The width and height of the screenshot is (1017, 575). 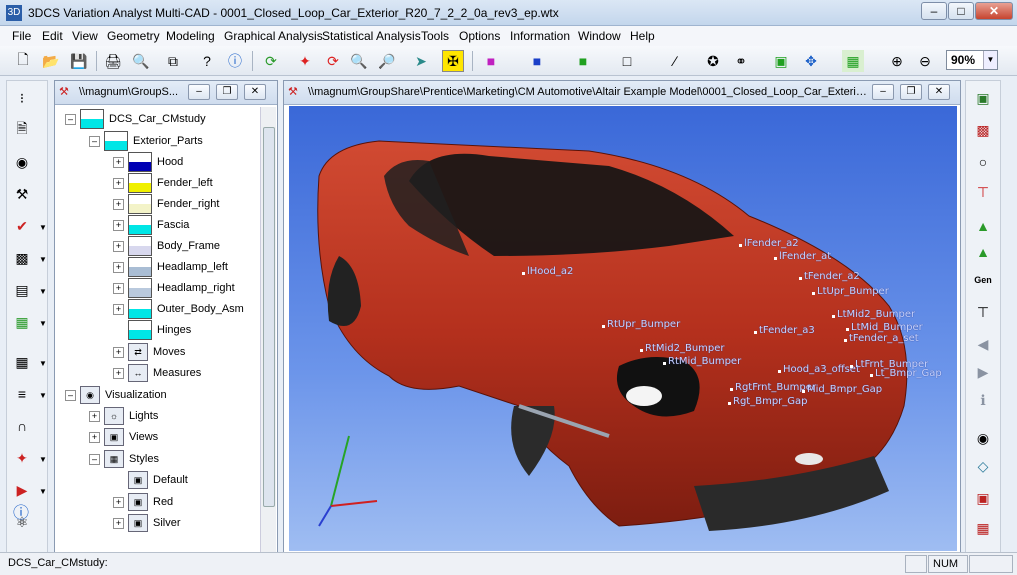 What do you see at coordinates (983, 162) in the screenshot?
I see `circle-icon: ○` at bounding box center [983, 162].